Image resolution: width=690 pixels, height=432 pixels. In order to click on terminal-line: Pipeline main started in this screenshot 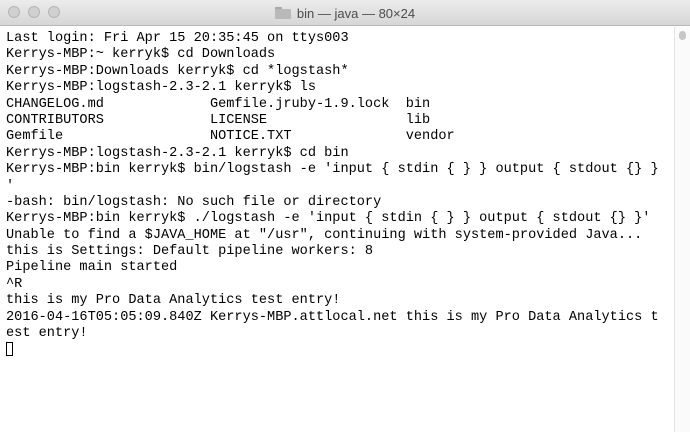, I will do `click(92, 268)`.